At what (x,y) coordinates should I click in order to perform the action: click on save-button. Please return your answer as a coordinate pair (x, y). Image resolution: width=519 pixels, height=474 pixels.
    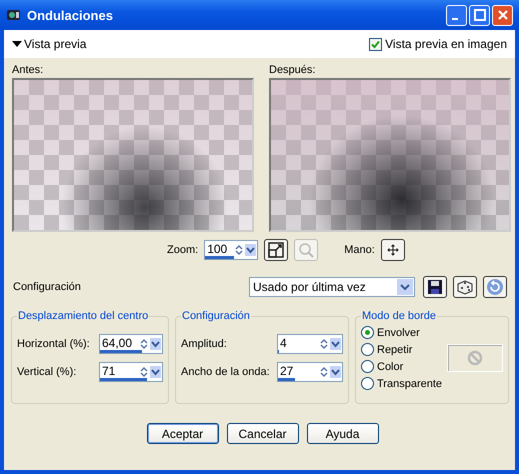
    Looking at the image, I should click on (435, 287).